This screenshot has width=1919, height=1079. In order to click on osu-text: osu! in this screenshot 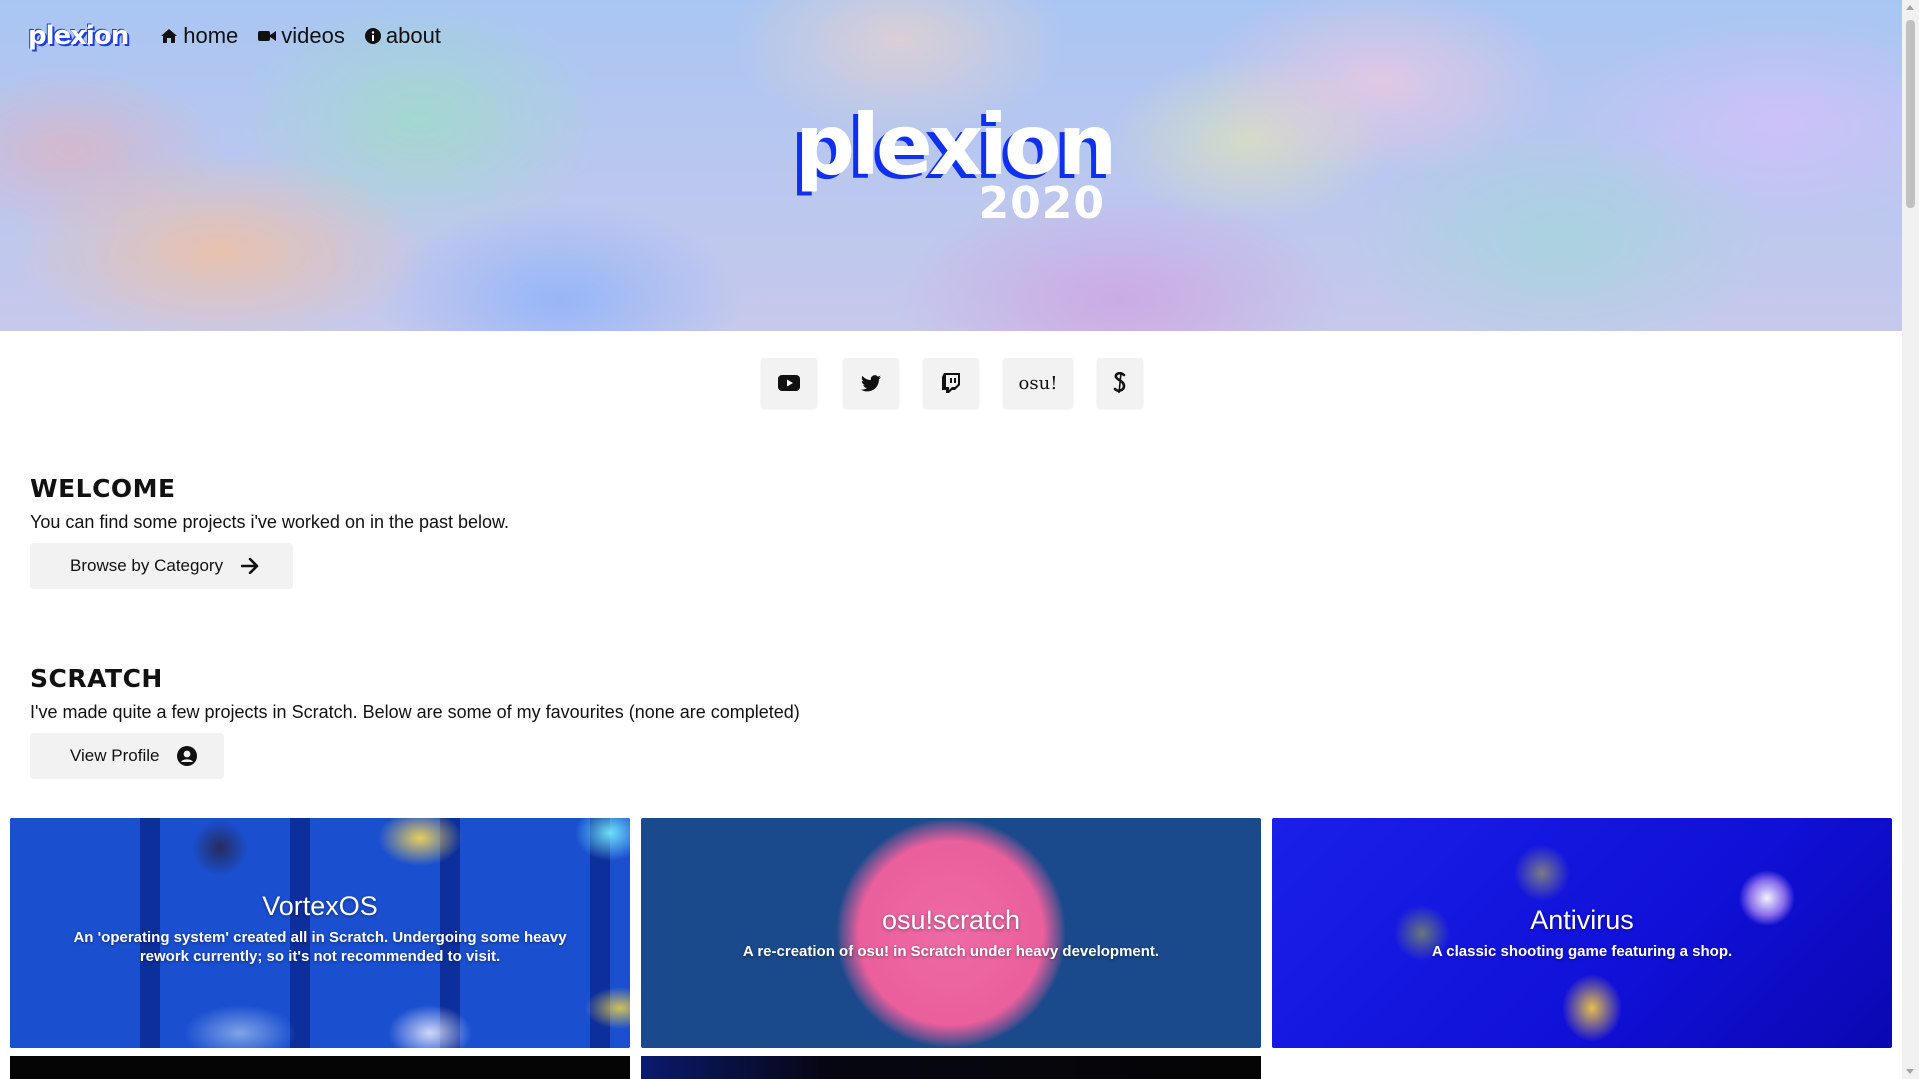, I will do `click(1038, 383)`.